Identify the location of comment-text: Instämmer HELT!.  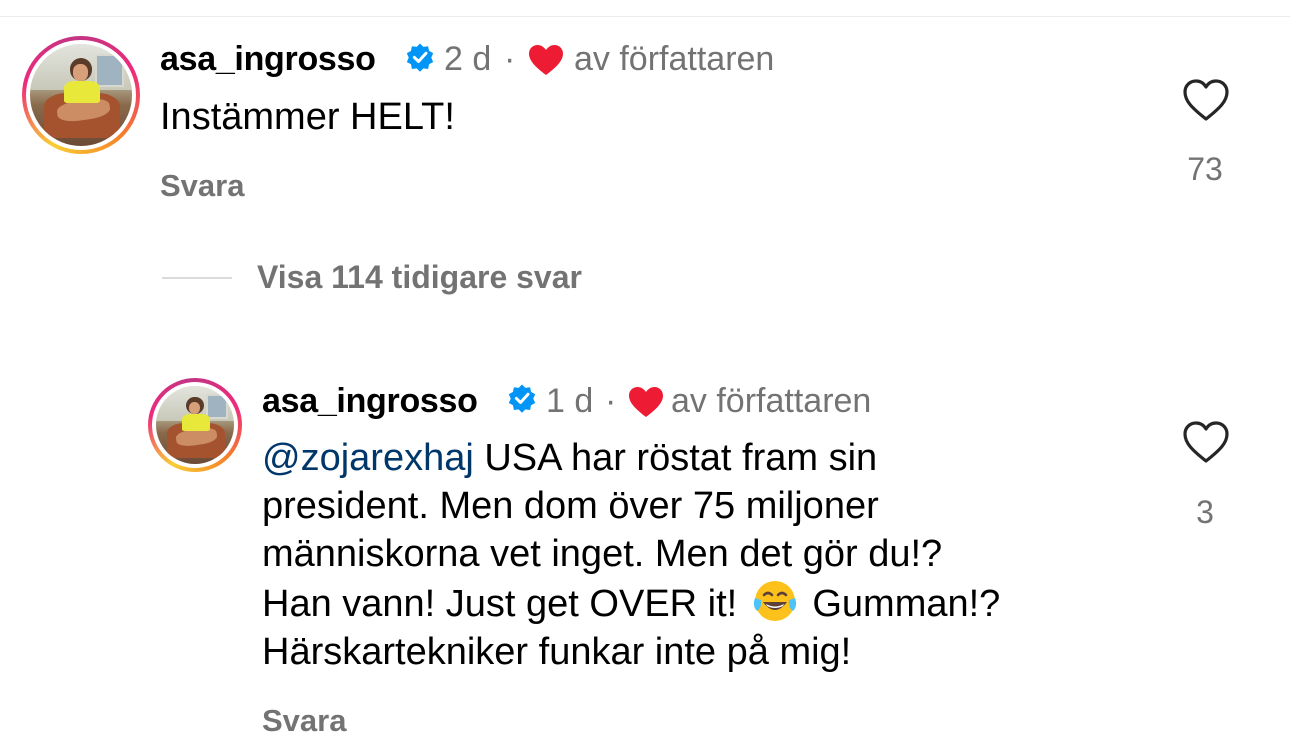
(307, 117).